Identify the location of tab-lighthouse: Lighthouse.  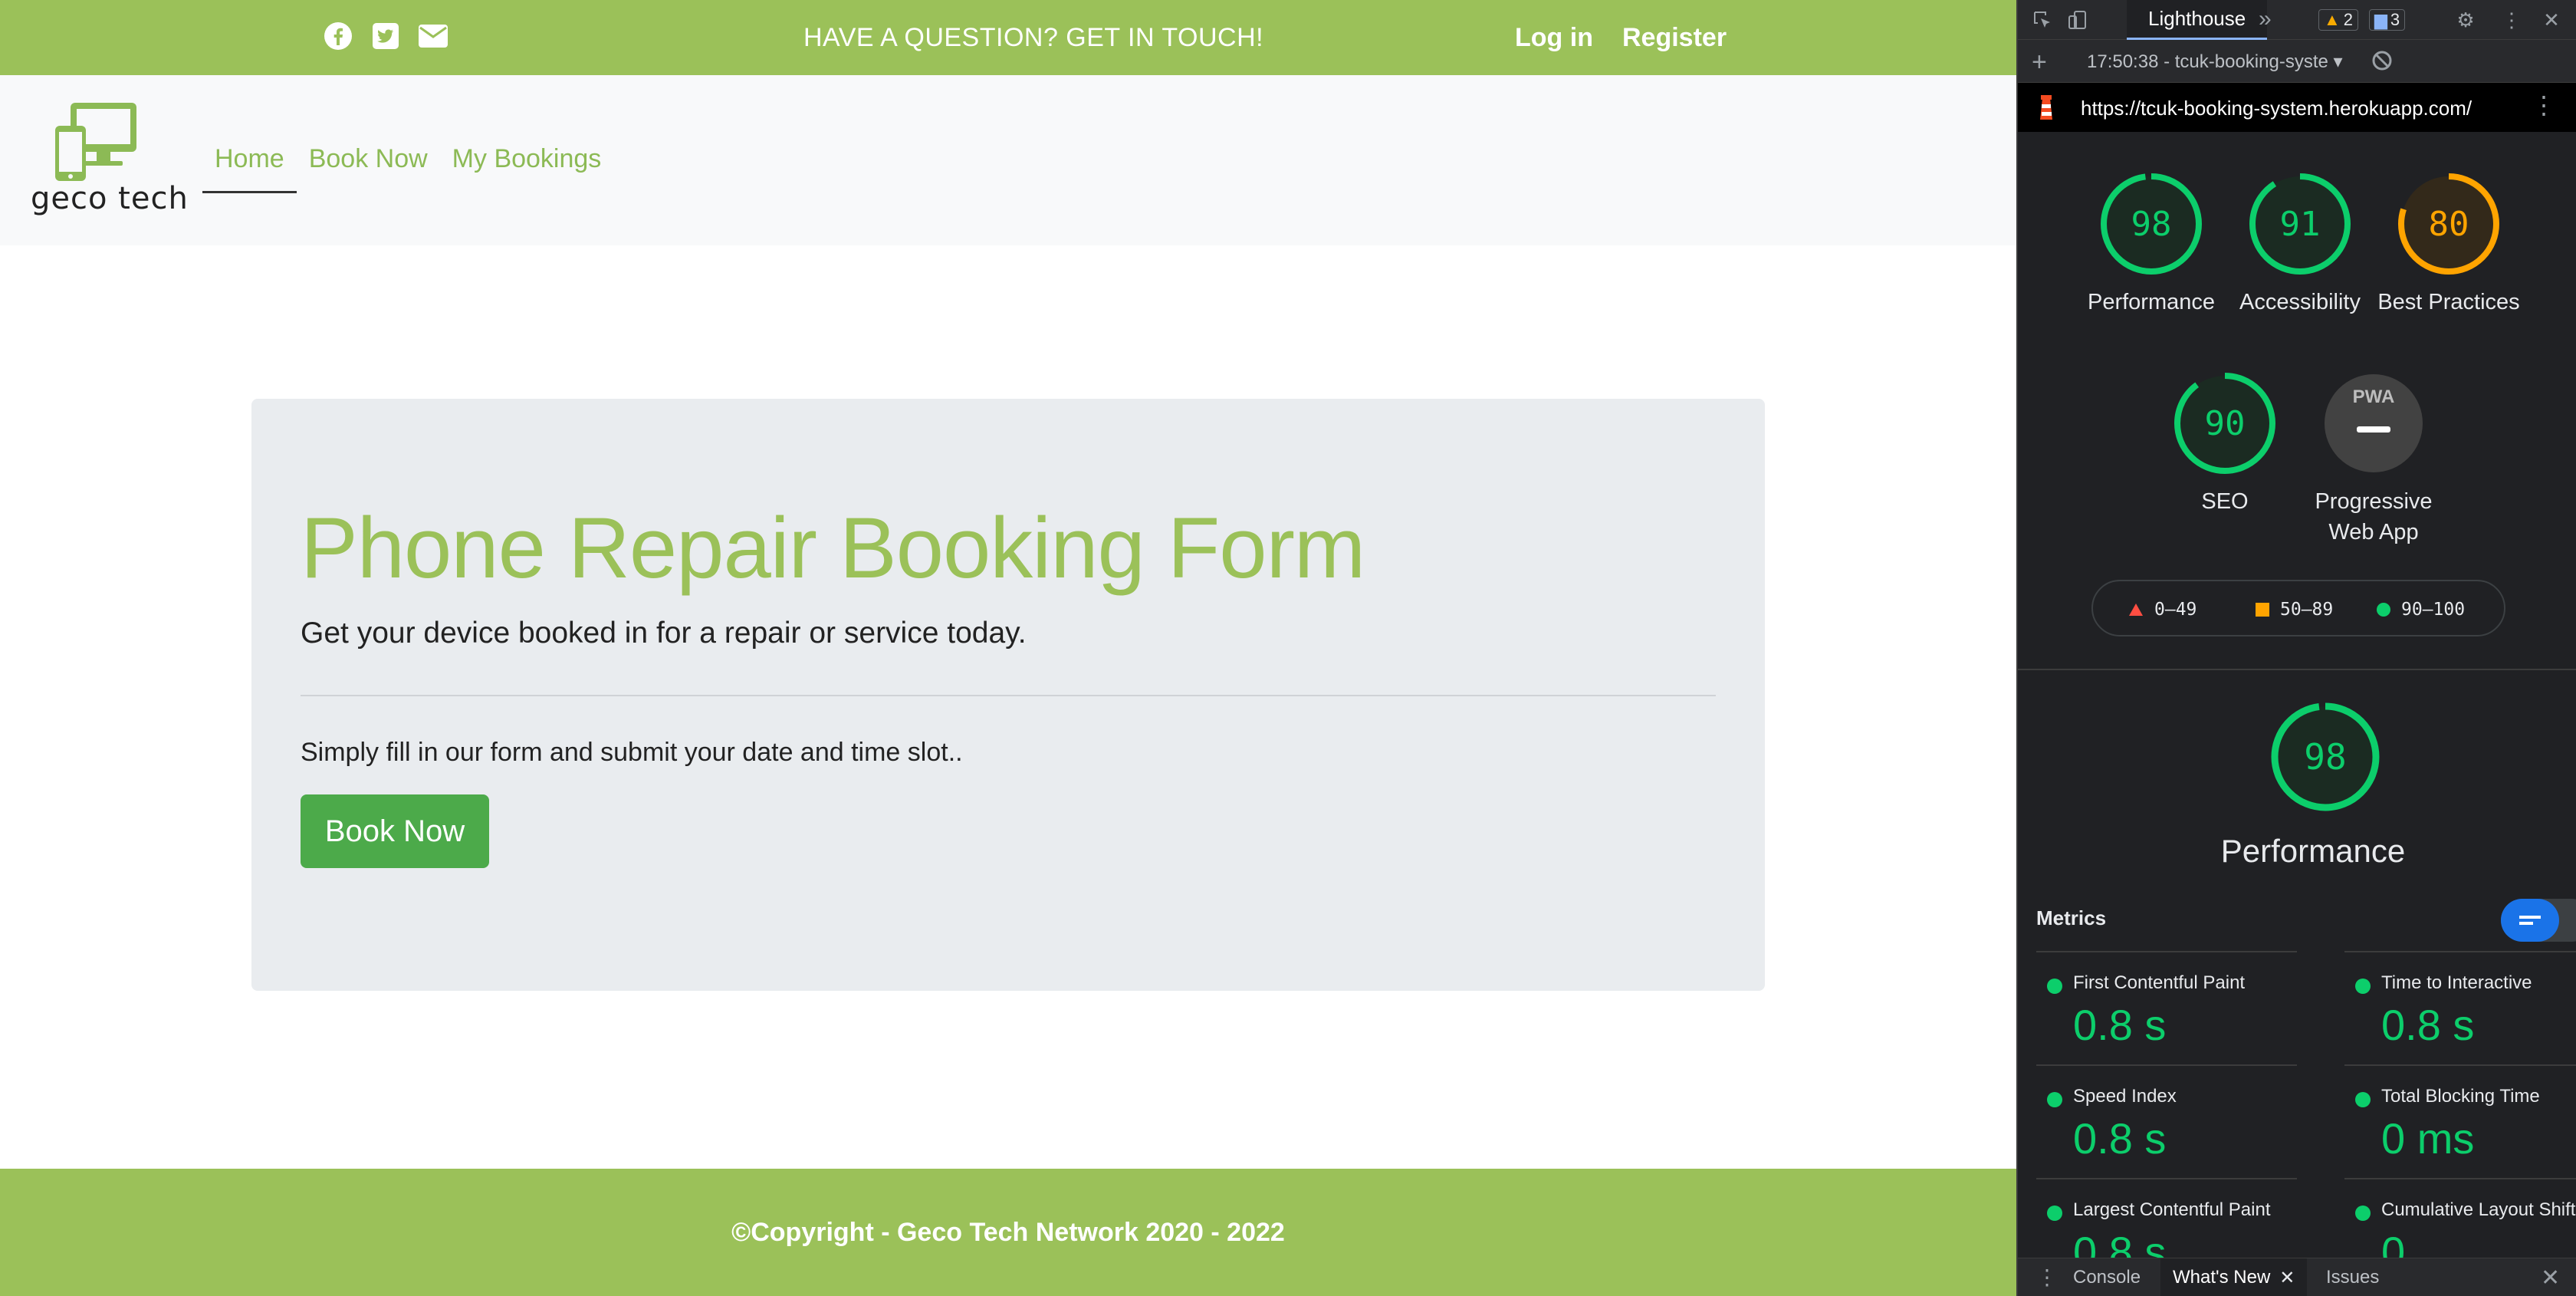
(2197, 20).